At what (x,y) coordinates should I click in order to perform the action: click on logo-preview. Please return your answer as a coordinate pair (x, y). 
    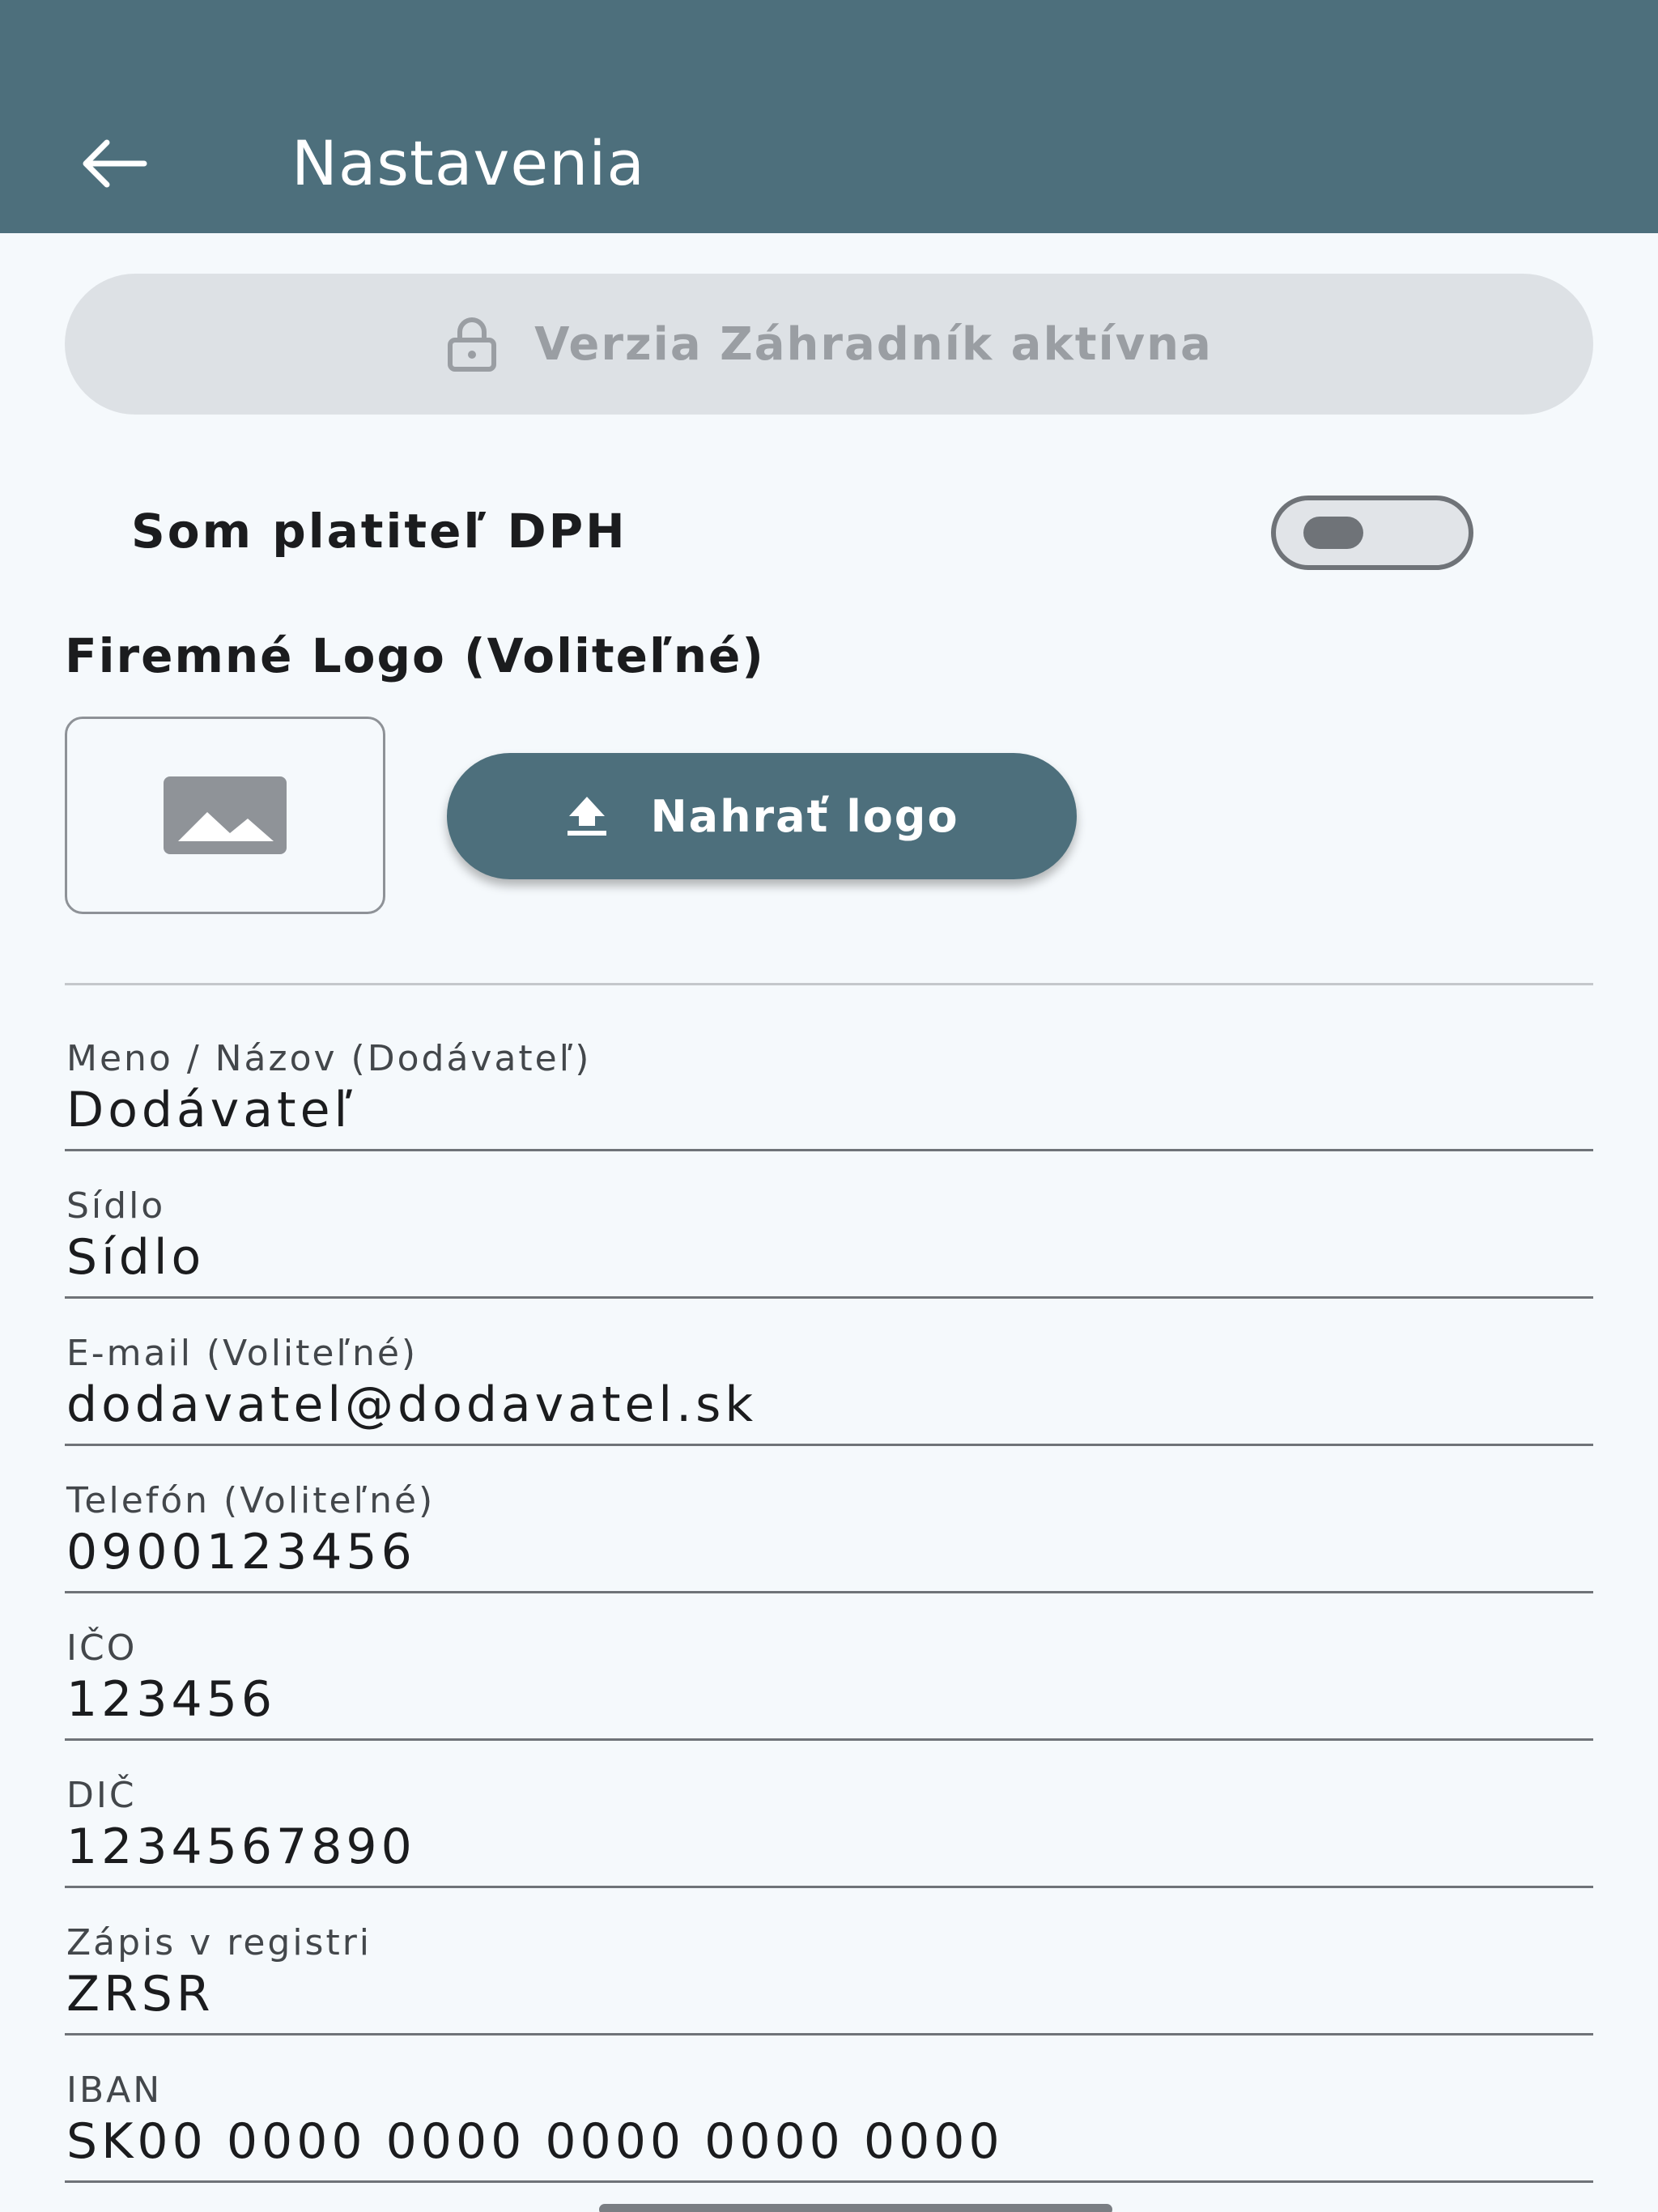
    Looking at the image, I should click on (225, 816).